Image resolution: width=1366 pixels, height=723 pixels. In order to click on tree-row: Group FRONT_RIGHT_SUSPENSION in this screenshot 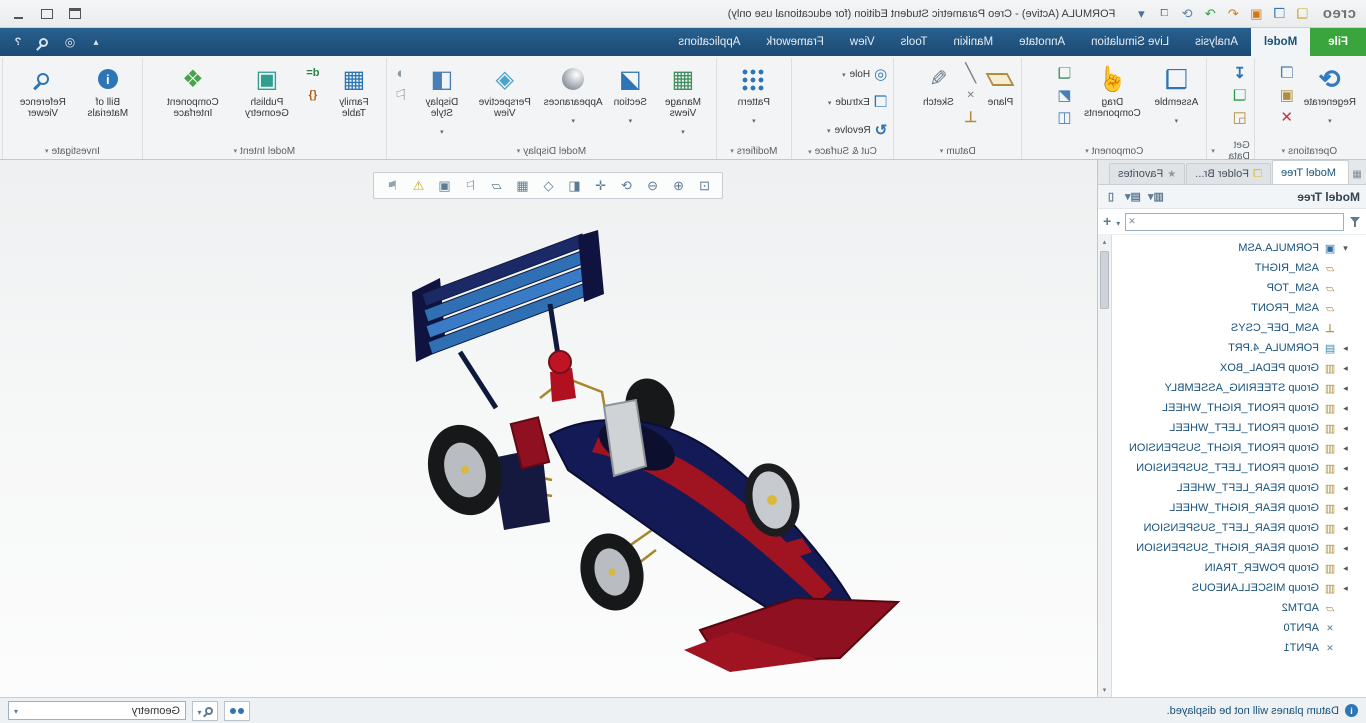, I will do `click(1239, 448)`.